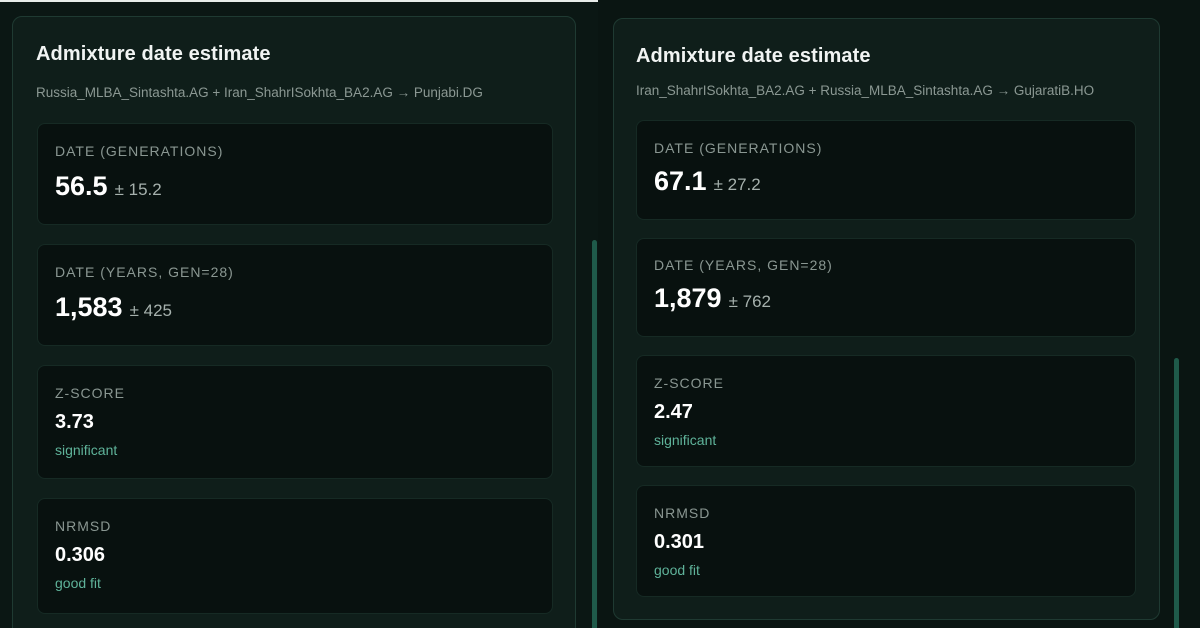 The height and width of the screenshot is (628, 1200). Describe the element at coordinates (138, 189) in the screenshot. I see `date-generations-error: ± 15.2` at that location.